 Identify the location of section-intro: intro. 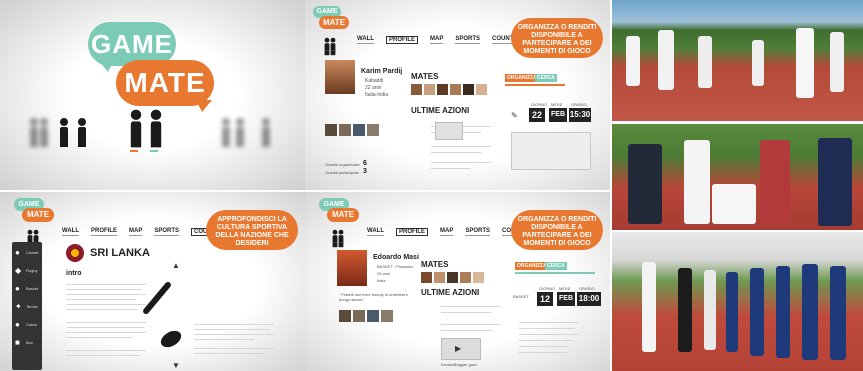
(74, 273).